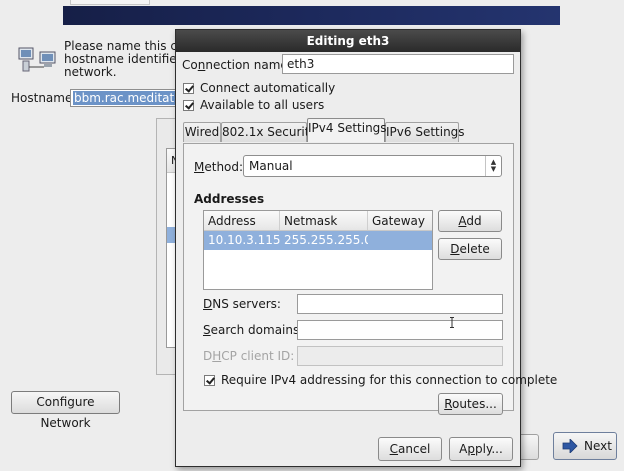  What do you see at coordinates (262, 105) in the screenshot?
I see `available-all-users-label: Available to all users` at bounding box center [262, 105].